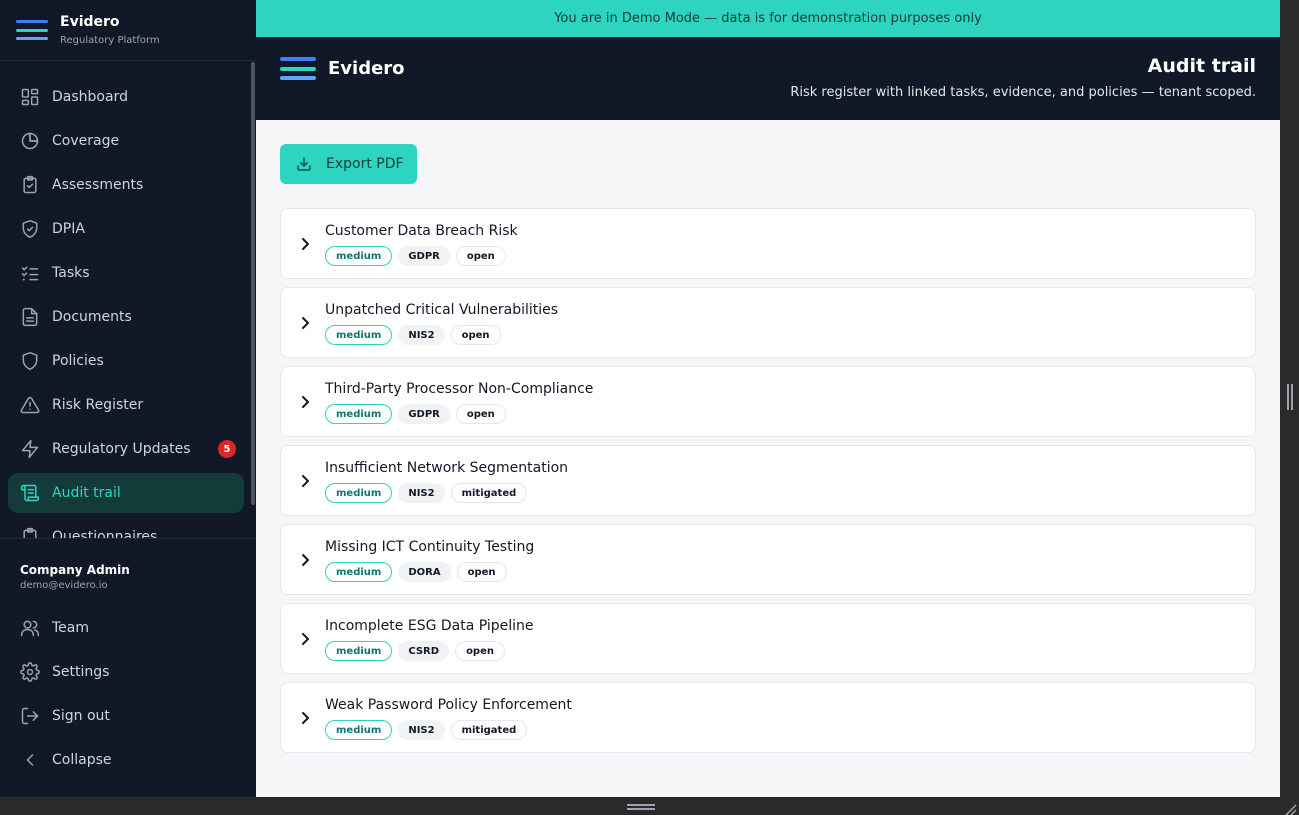  I want to click on sidebar-item-questionnaires: Questionnaires, so click(126, 528).